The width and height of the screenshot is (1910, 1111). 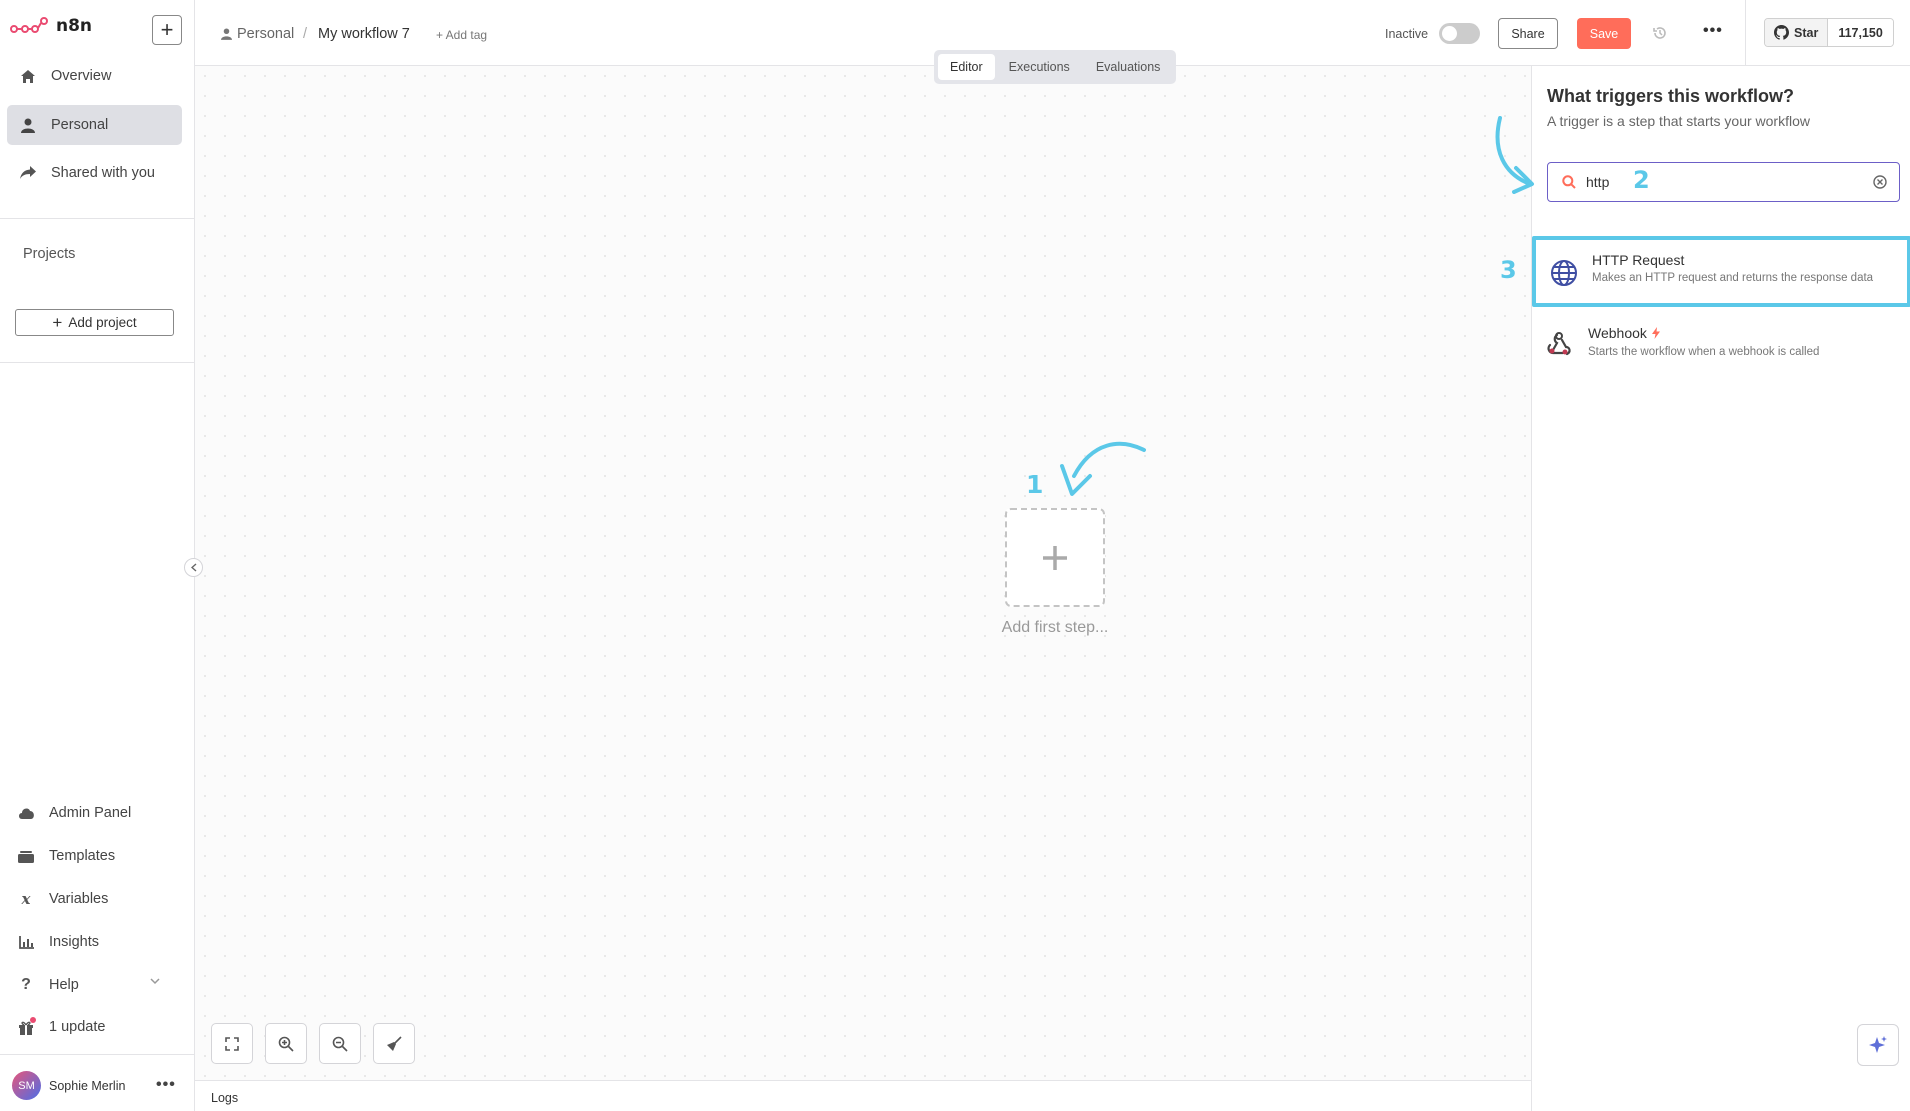 I want to click on sidebar-item-label: Help, so click(x=64, y=985).